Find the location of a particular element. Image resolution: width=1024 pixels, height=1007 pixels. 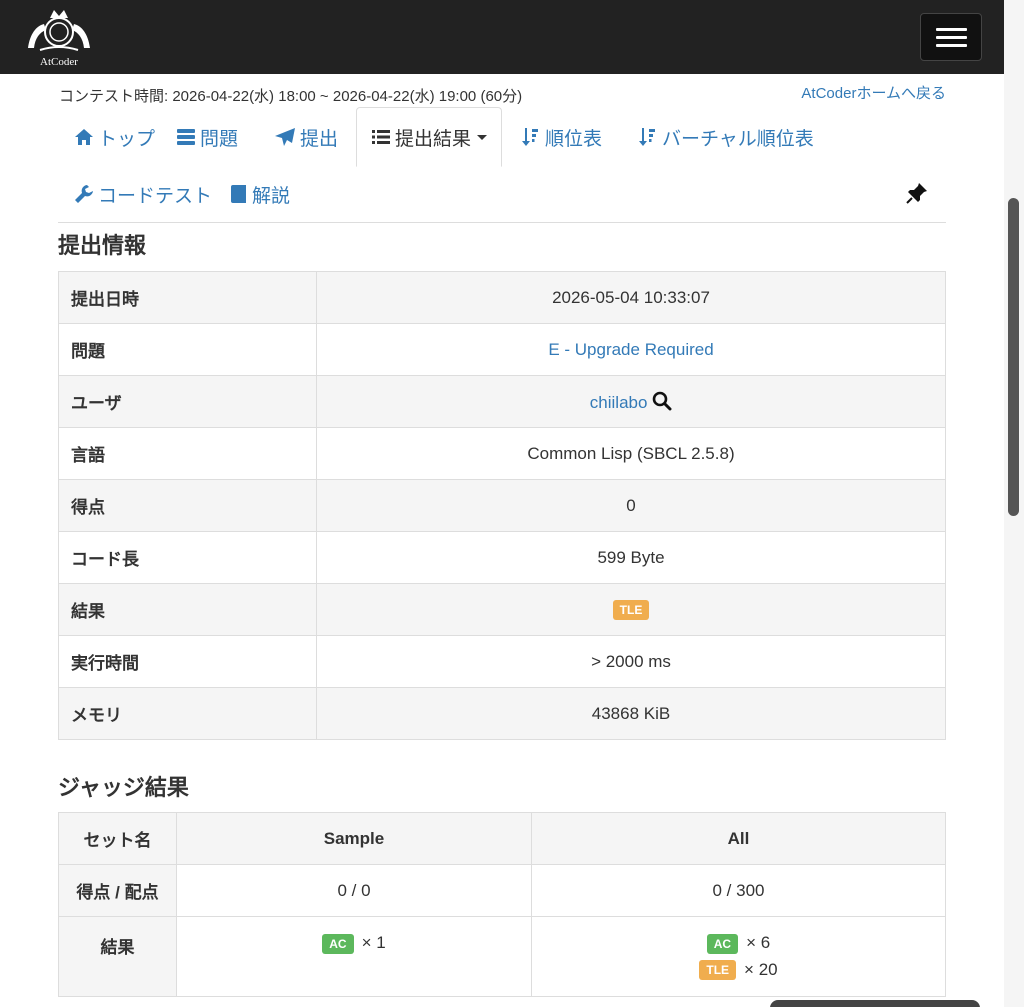

row-label: 得点 is located at coordinates (187, 505).